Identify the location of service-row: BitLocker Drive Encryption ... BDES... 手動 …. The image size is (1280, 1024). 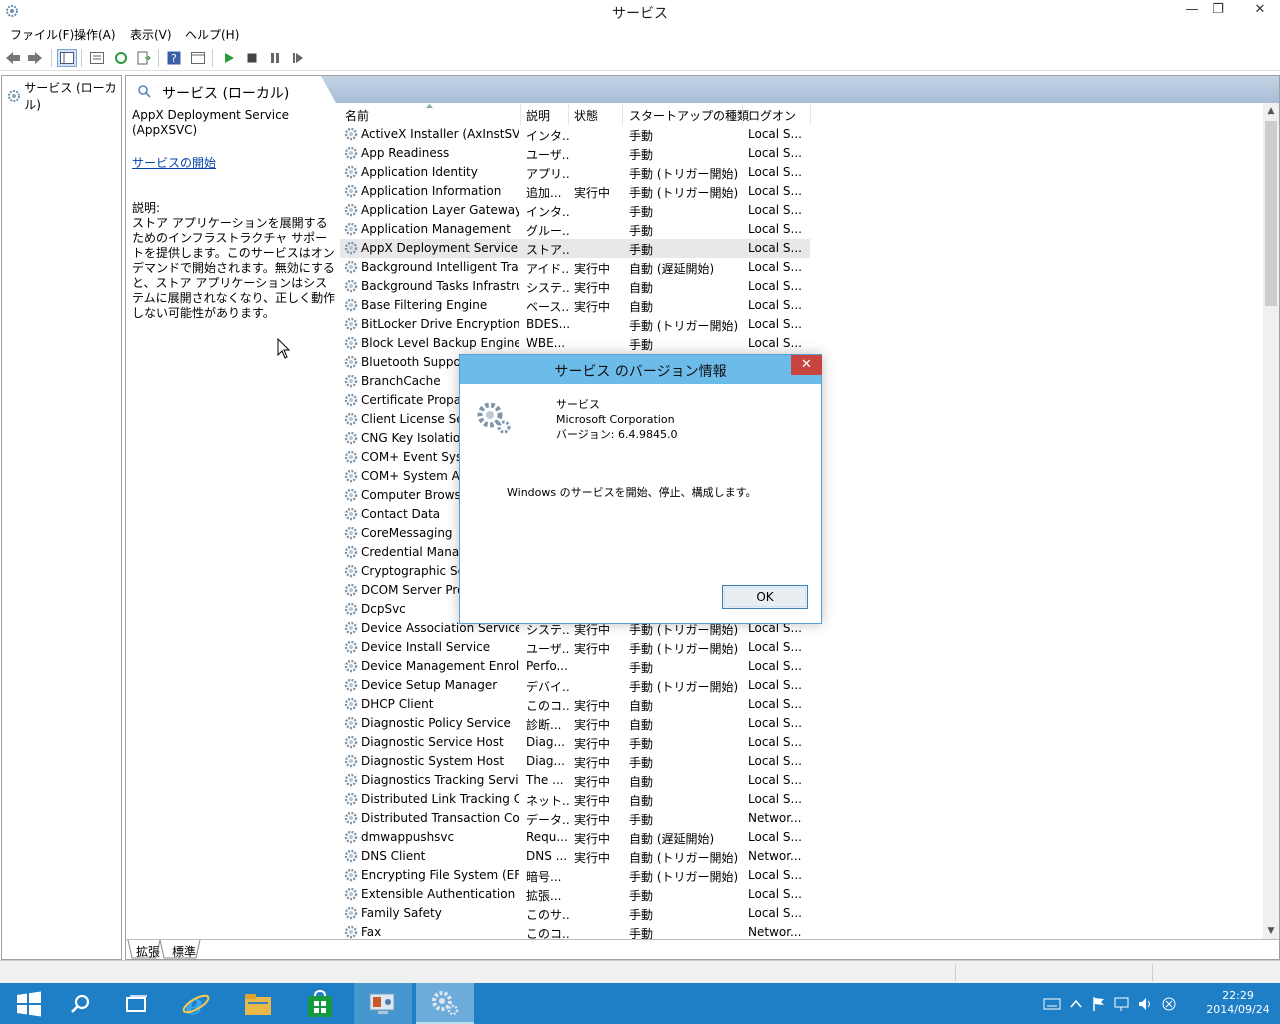
(575, 324).